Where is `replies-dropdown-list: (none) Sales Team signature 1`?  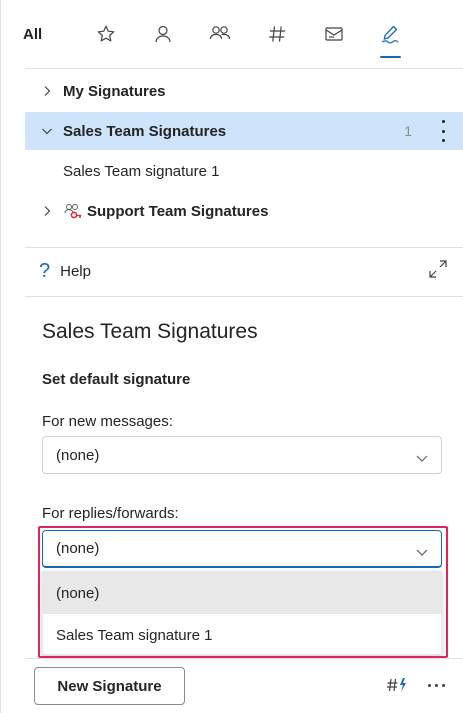 replies-dropdown-list: (none) Sales Team signature 1 is located at coordinates (242, 613).